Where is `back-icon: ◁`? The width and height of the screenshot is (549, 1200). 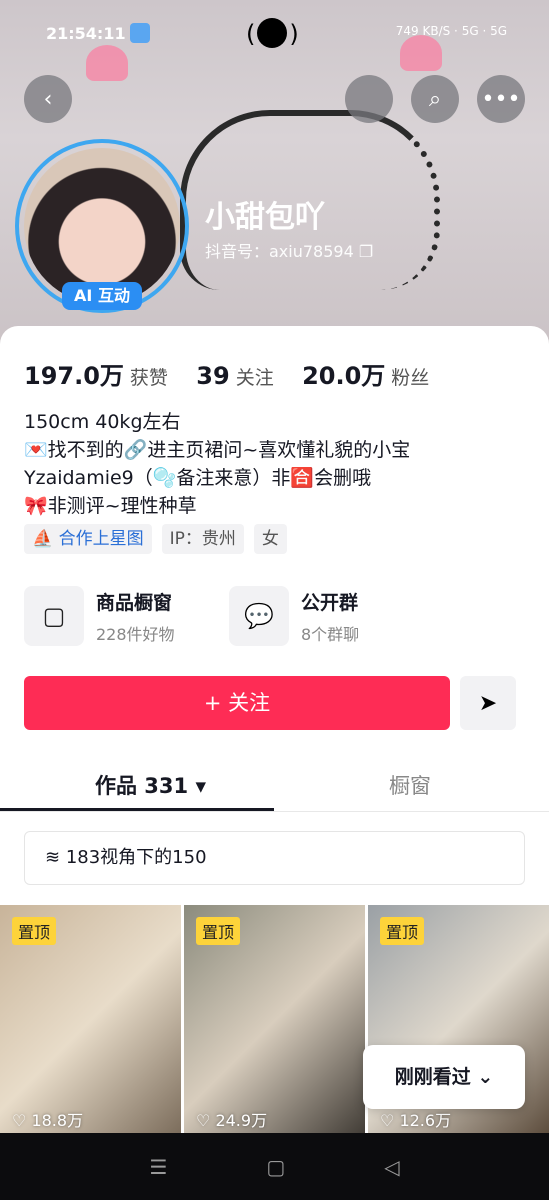 back-icon: ◁ is located at coordinates (391, 1167).